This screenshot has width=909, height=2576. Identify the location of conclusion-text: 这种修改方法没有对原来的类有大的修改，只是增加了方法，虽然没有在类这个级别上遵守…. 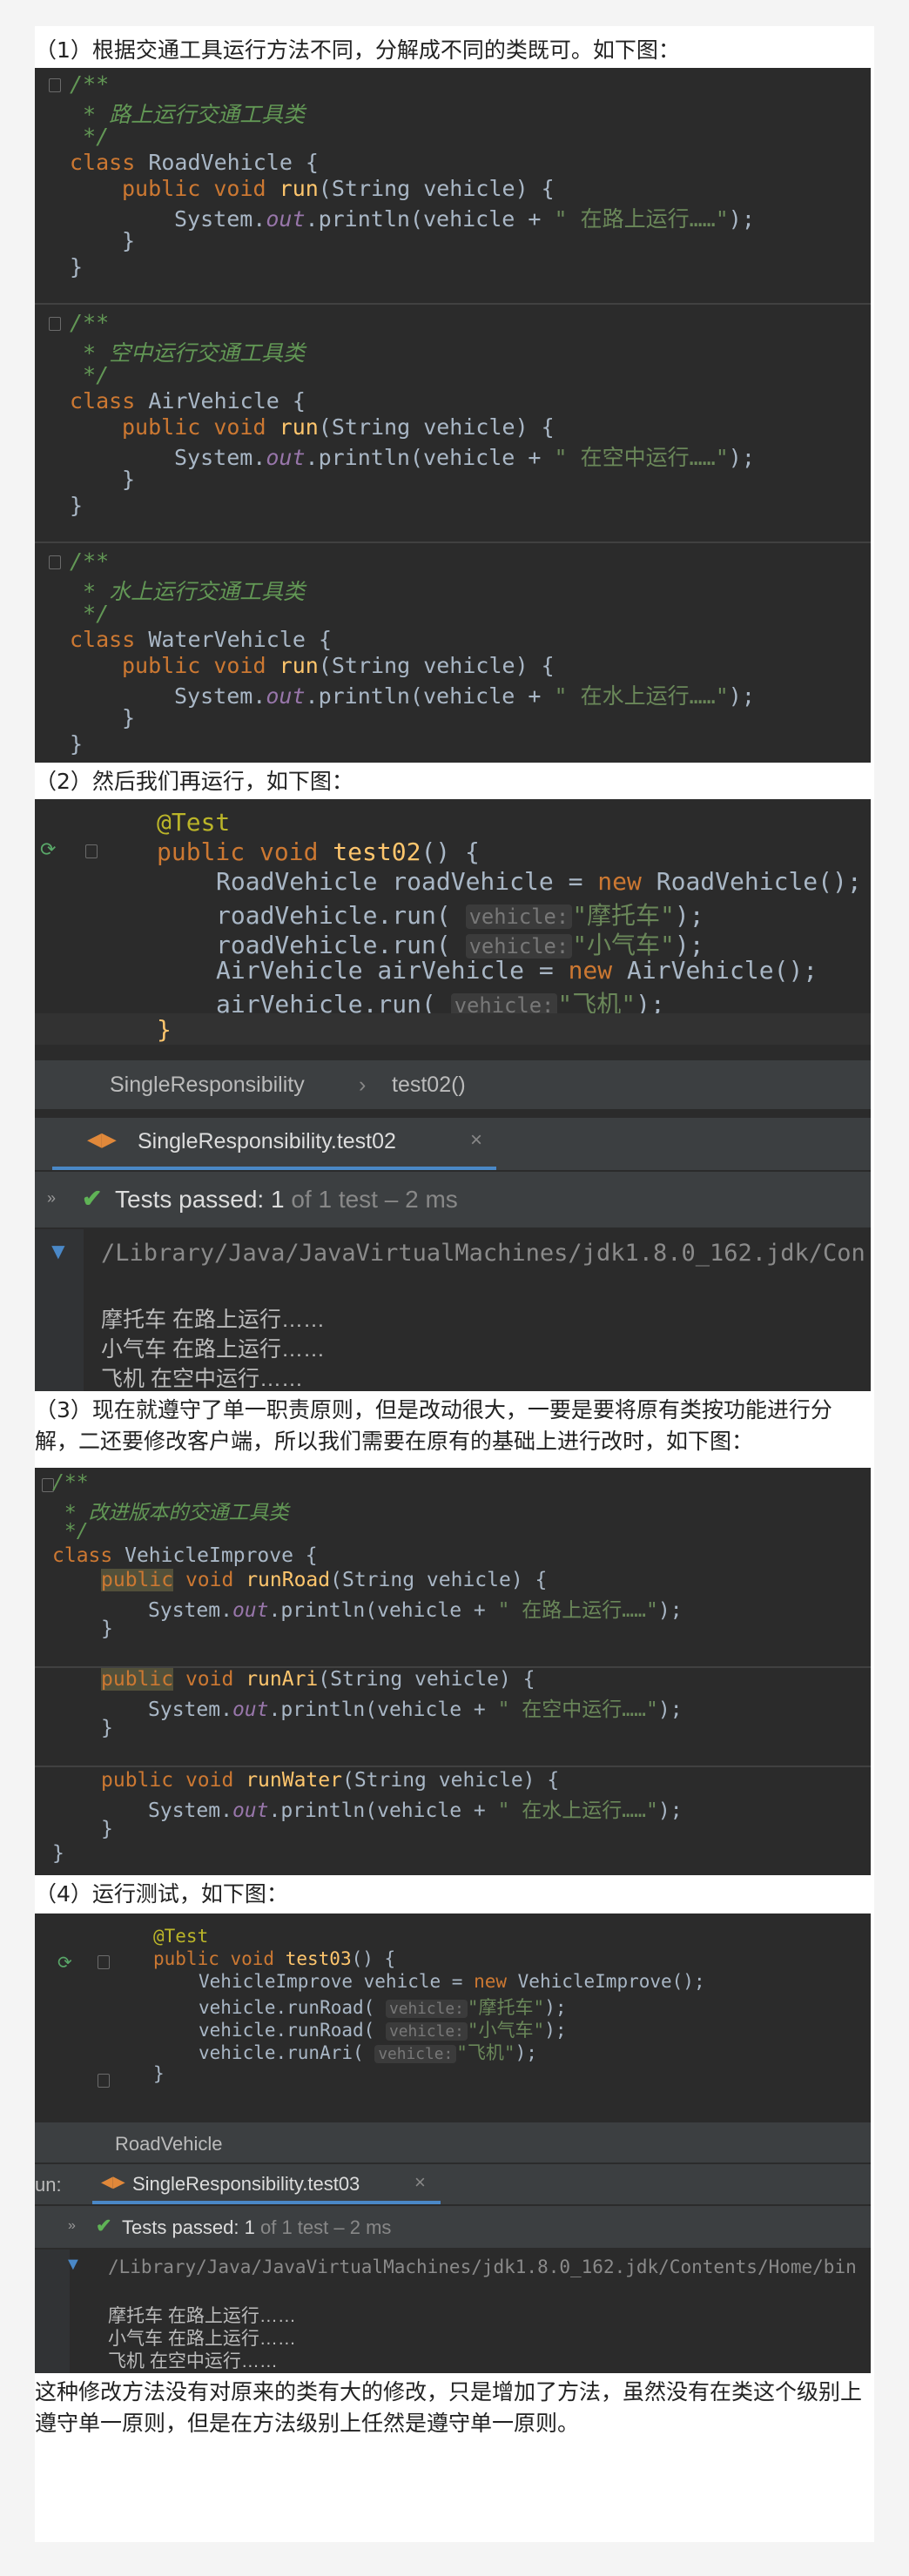
(449, 2407).